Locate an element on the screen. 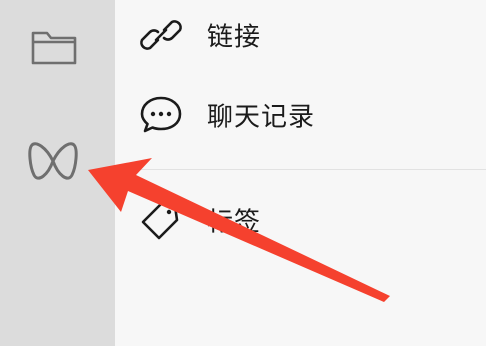  tag-icon is located at coordinates (161, 220).